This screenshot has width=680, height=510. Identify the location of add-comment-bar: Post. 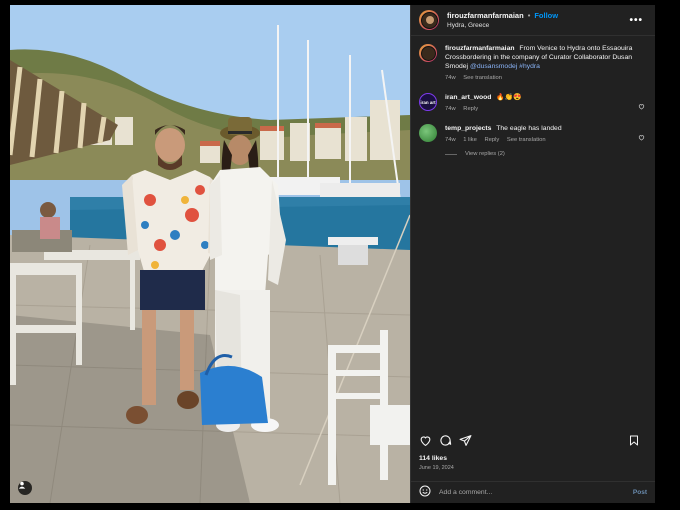
(533, 492).